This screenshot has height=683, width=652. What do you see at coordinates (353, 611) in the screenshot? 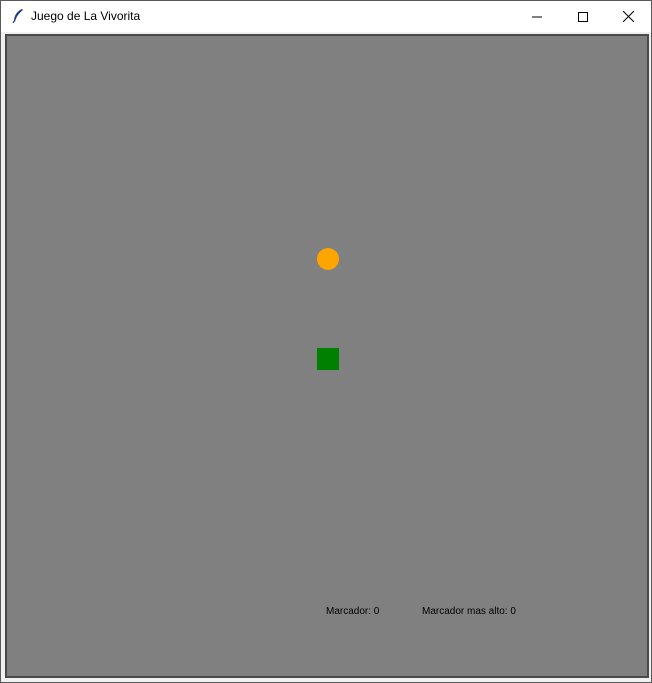
I see `score-label: Marcador: 0` at bounding box center [353, 611].